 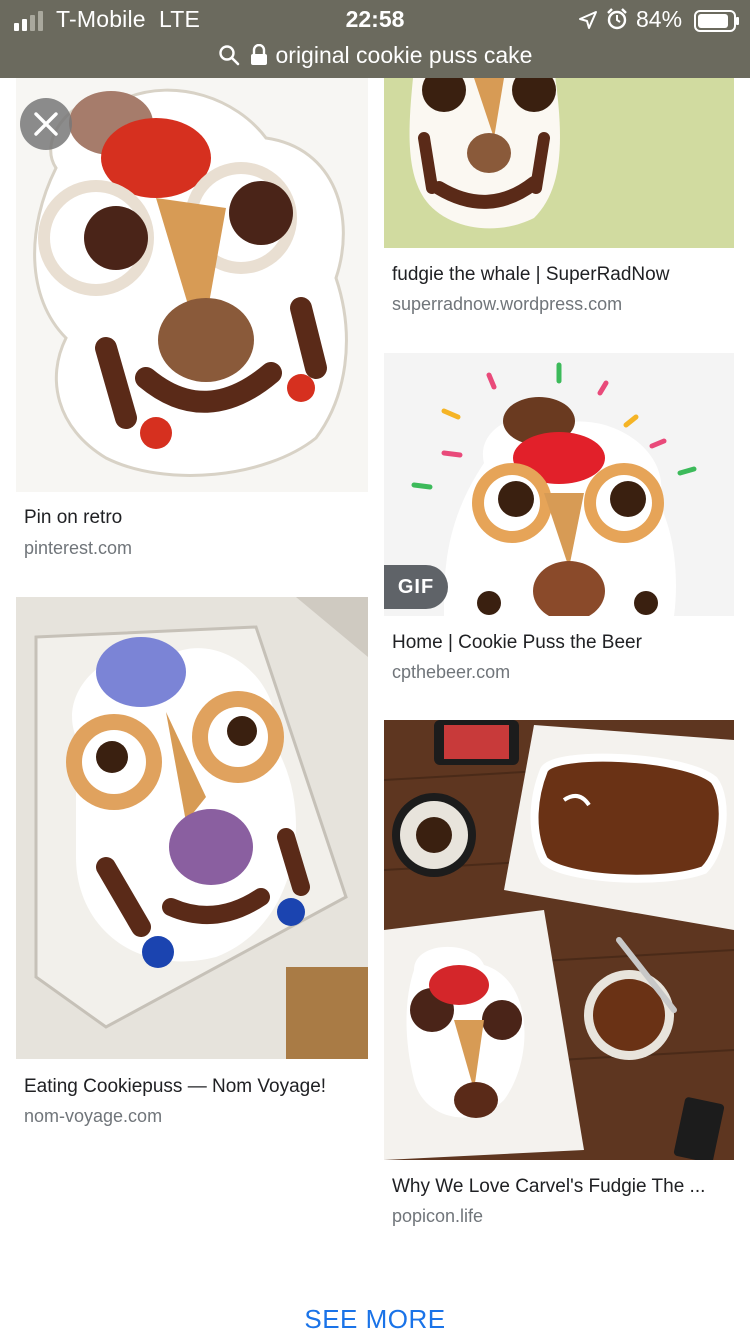 I want to click on result-title: Pin on retro, so click(x=73, y=518).